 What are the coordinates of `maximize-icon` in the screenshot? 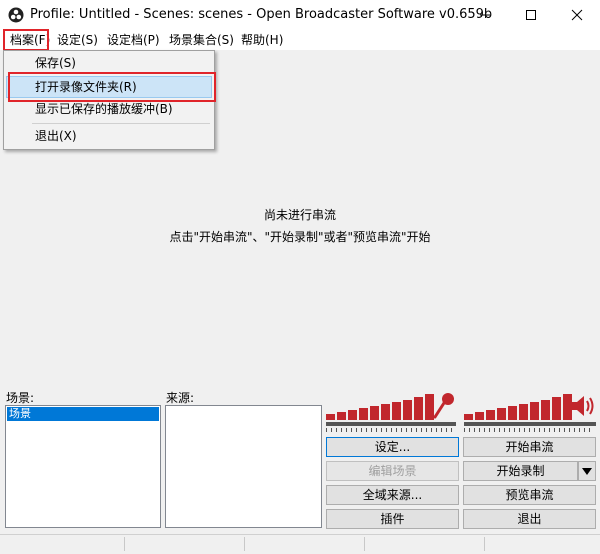 It's located at (531, 15).